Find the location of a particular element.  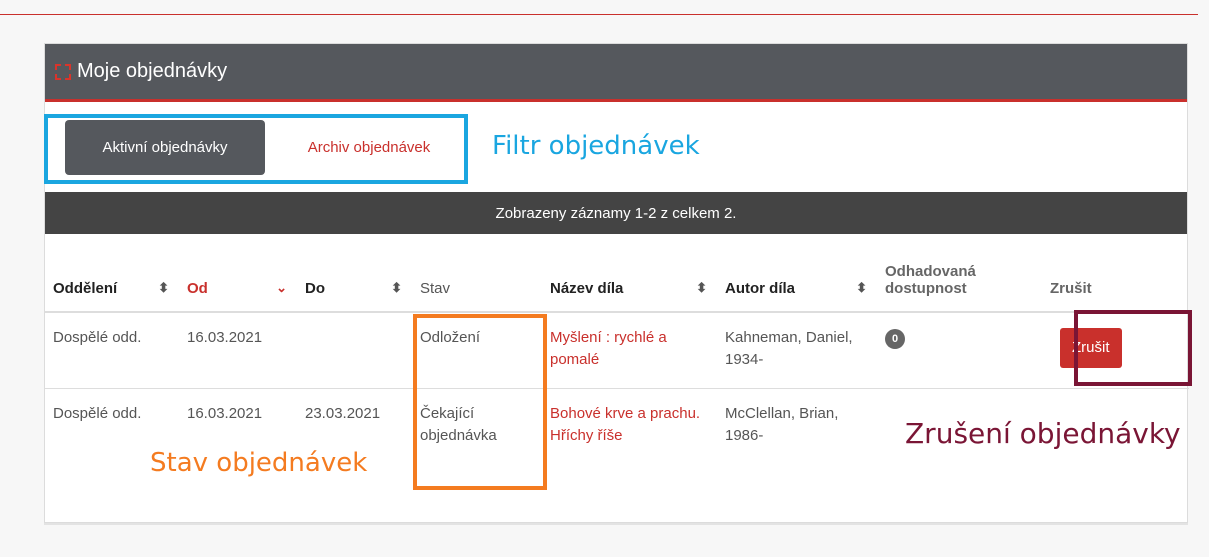

cancel-annotation: Zrušení objednávky is located at coordinates (1043, 433).